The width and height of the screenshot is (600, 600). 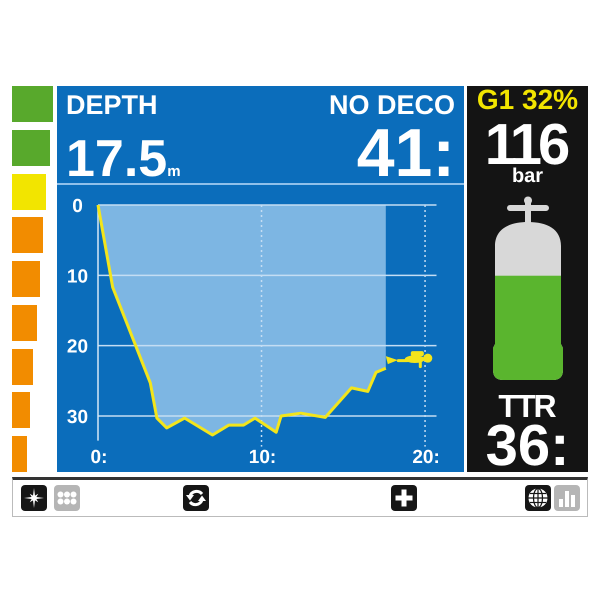 I want to click on tank-pressure-value: 116, so click(x=526, y=145).